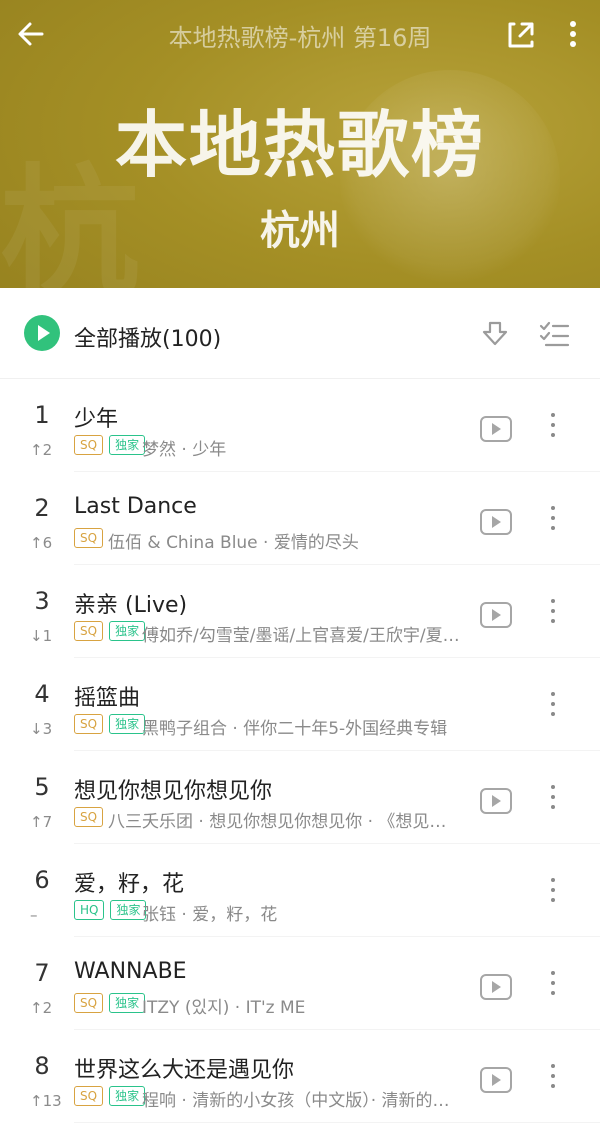 This screenshot has height=1123, width=600. What do you see at coordinates (173, 789) in the screenshot?
I see `song-title: 想见你想见你想见你` at bounding box center [173, 789].